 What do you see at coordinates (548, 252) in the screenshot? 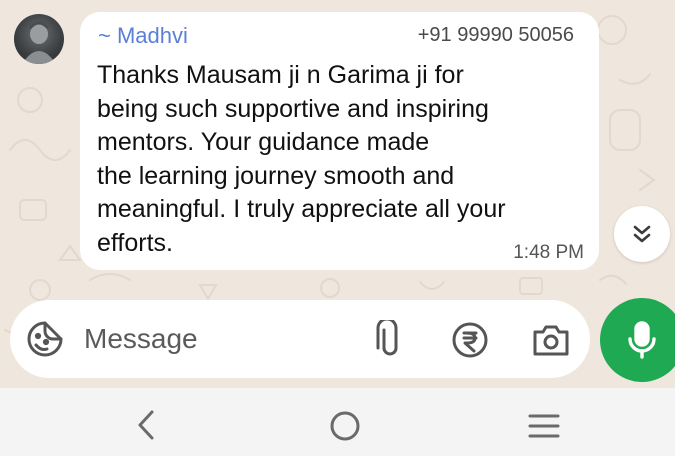
I see `message-timestamp: 1:48 PM` at bounding box center [548, 252].